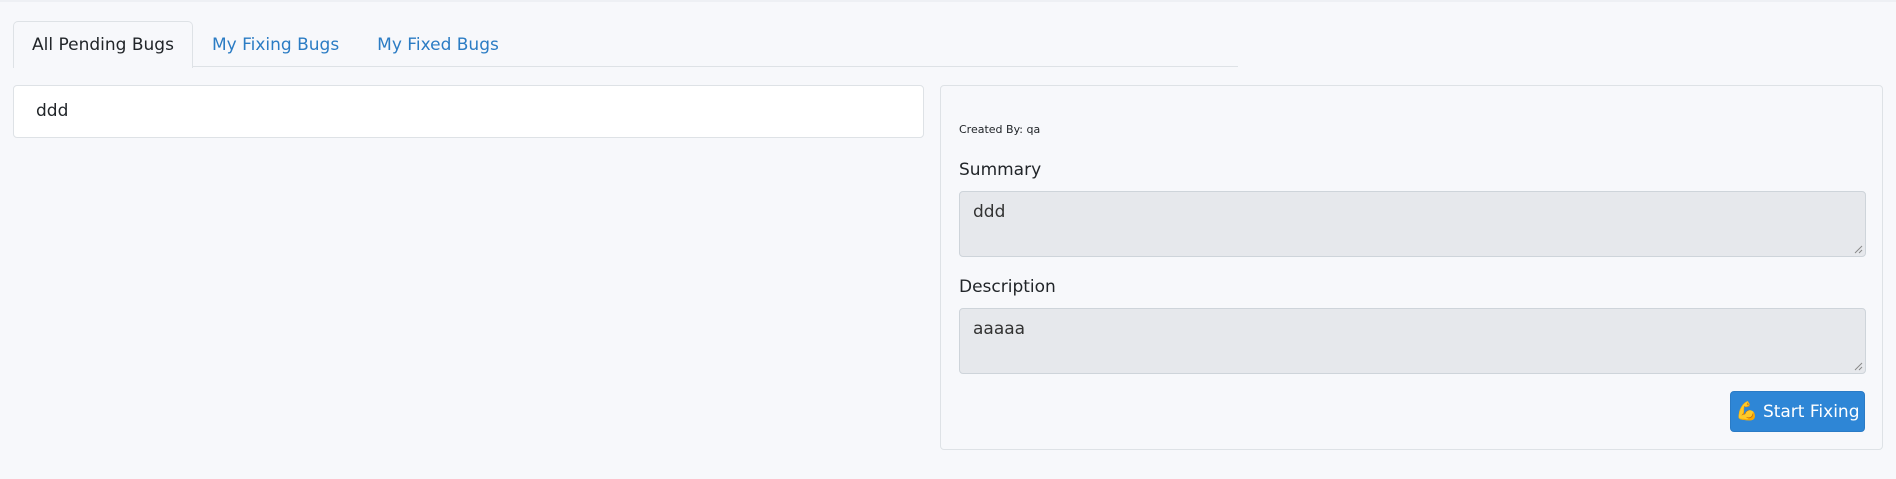 Image resolution: width=1896 pixels, height=479 pixels. What do you see at coordinates (1811, 411) in the screenshot?
I see `start-fixing-label: Start Fixing` at bounding box center [1811, 411].